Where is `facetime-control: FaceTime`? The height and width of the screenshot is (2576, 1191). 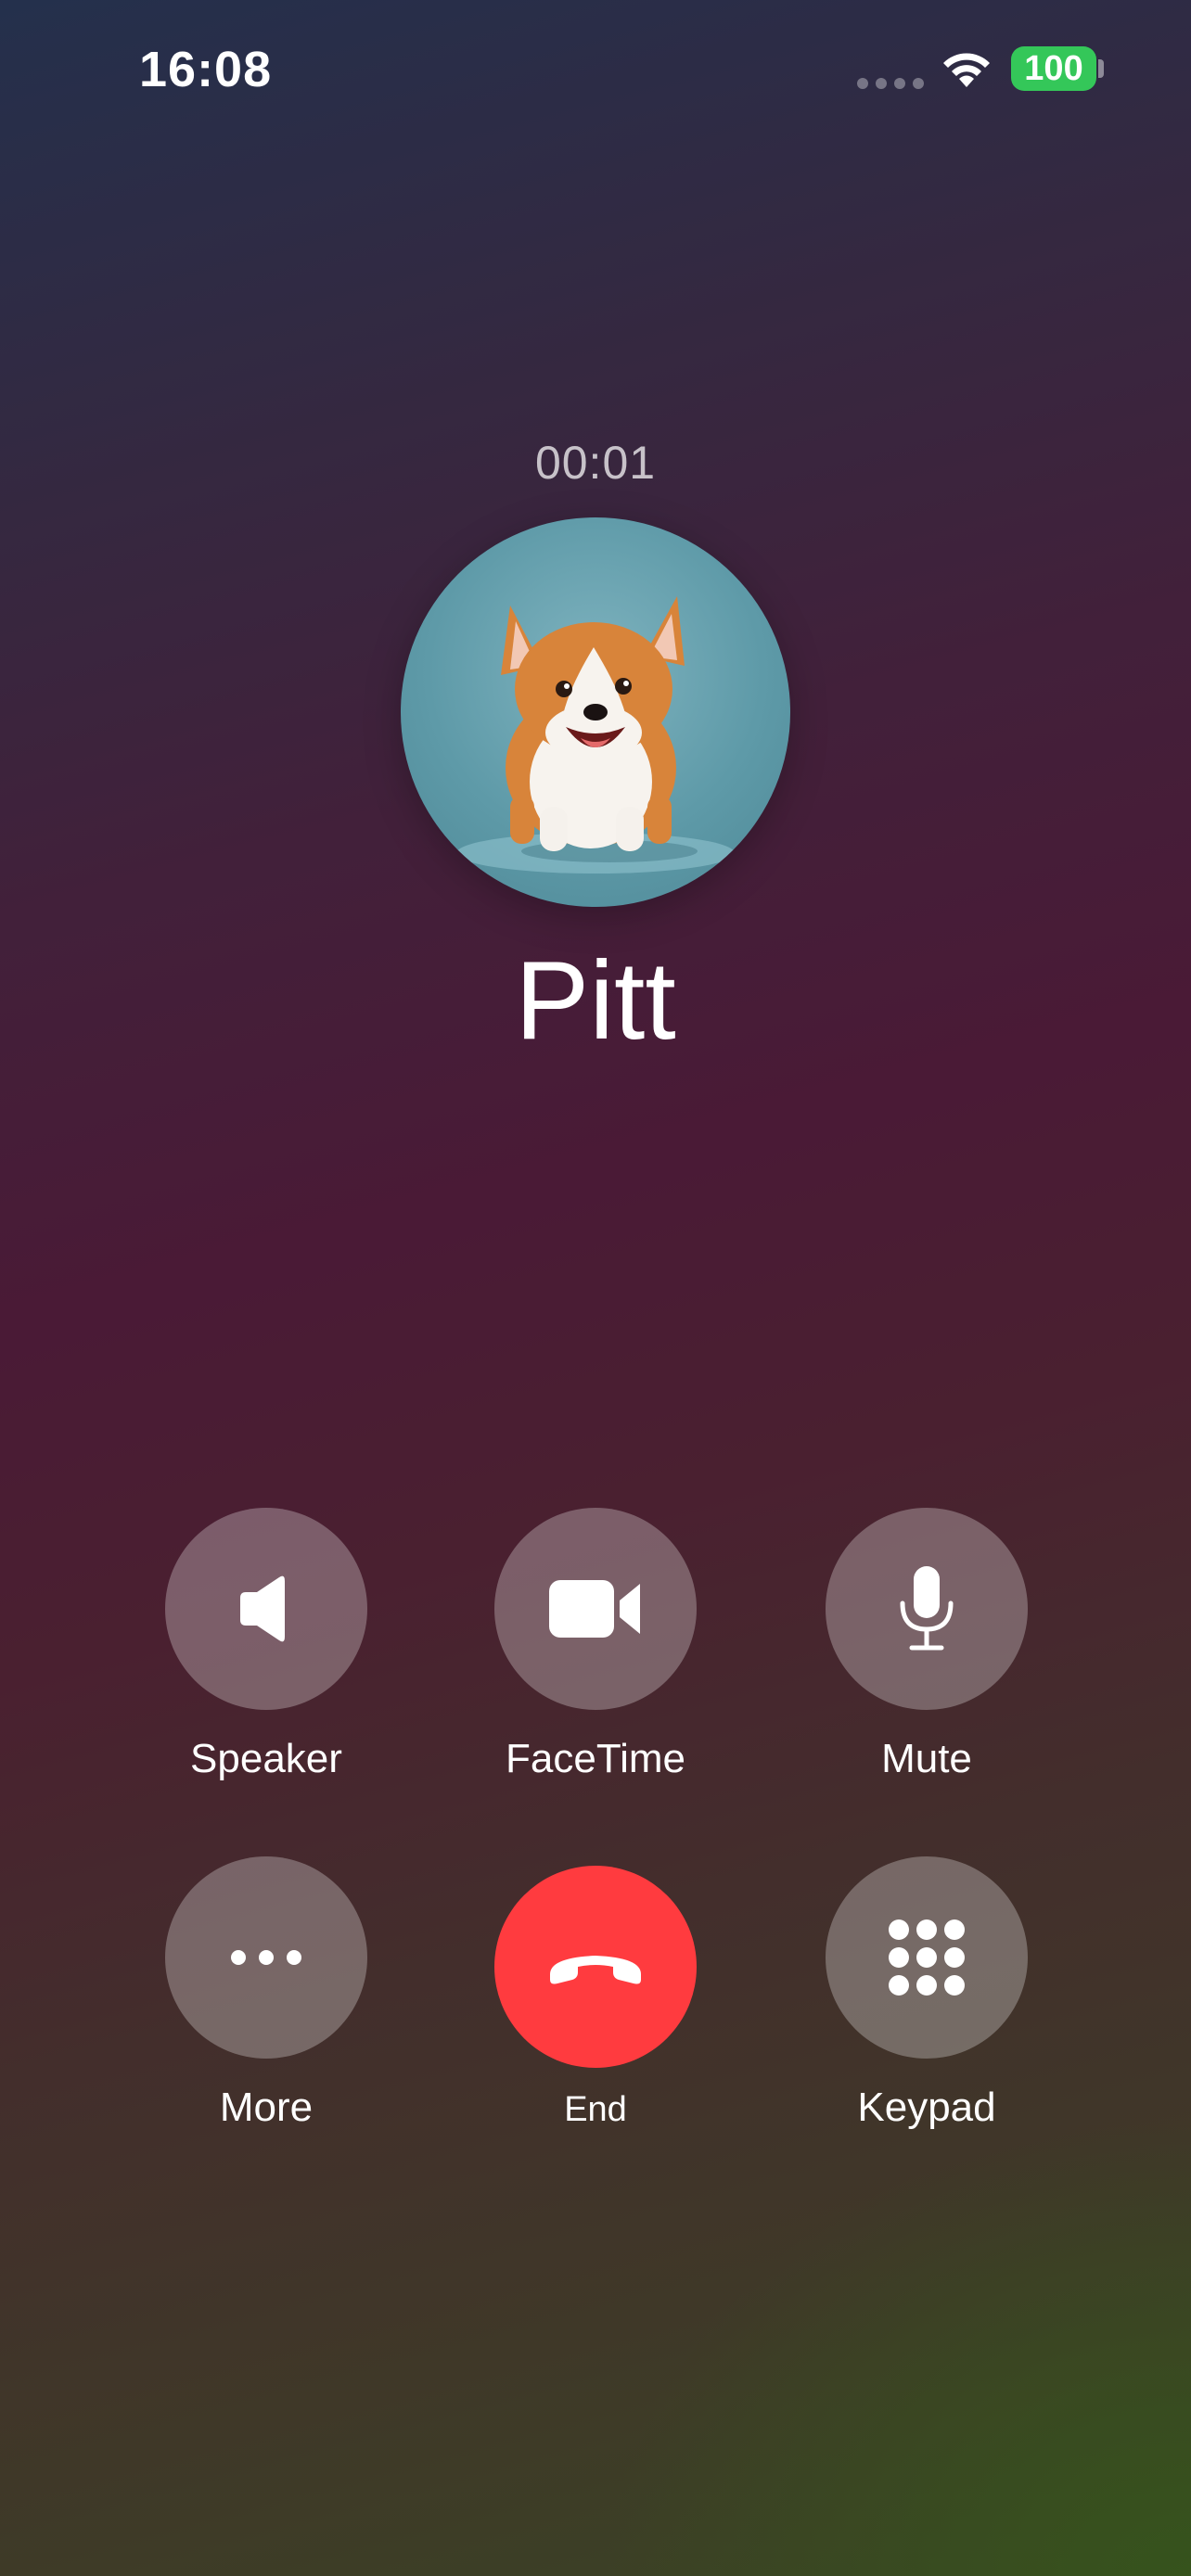
facetime-control: FaceTime is located at coordinates (595, 1645).